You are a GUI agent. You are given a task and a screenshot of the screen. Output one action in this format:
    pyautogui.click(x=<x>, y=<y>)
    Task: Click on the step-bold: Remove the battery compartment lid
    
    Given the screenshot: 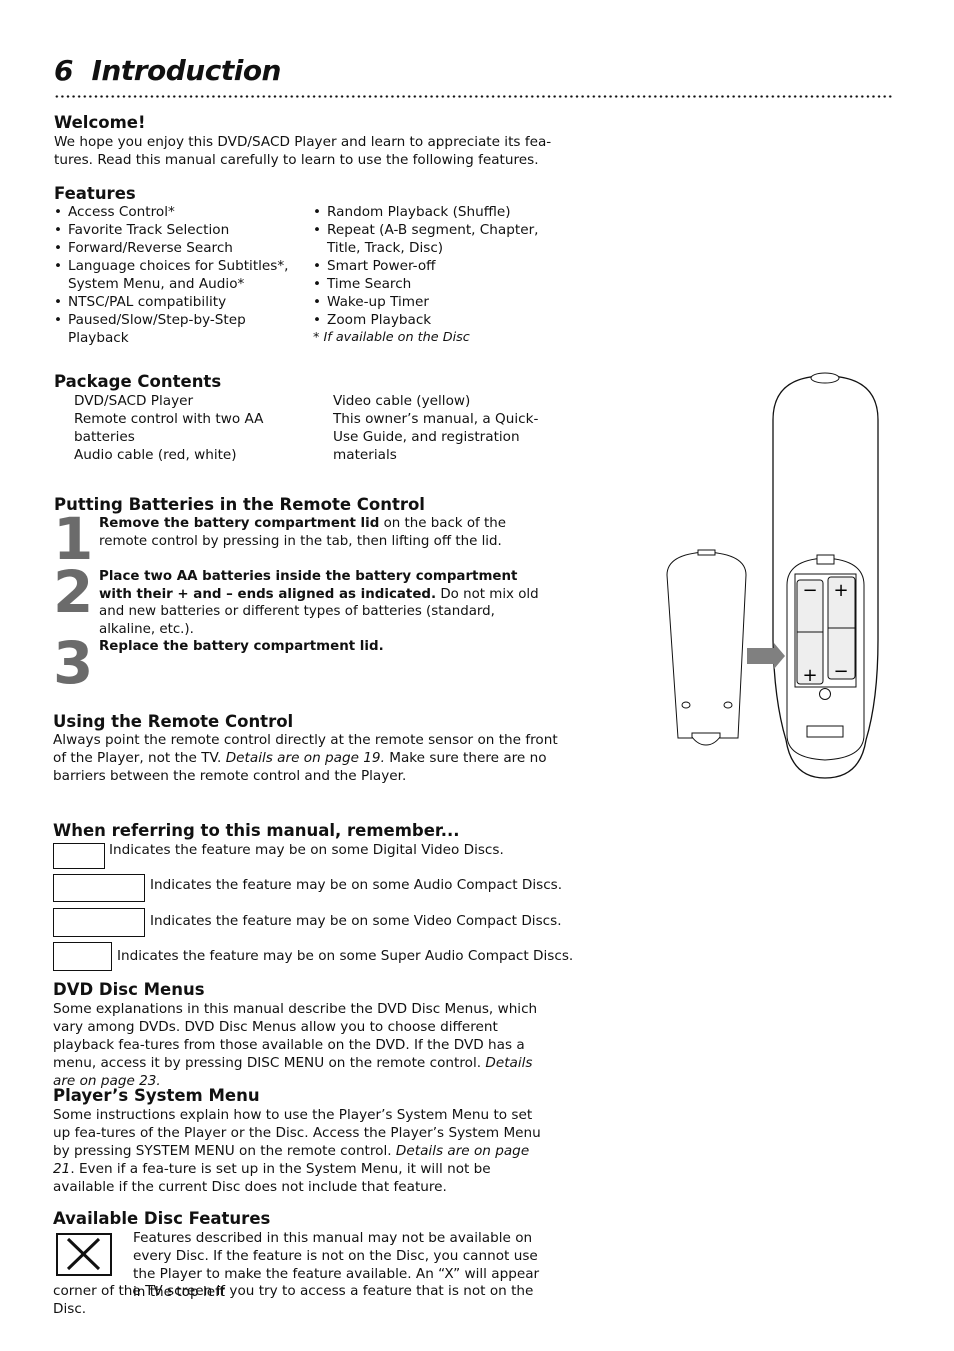 What is the action you would take?
    pyautogui.click(x=239, y=523)
    